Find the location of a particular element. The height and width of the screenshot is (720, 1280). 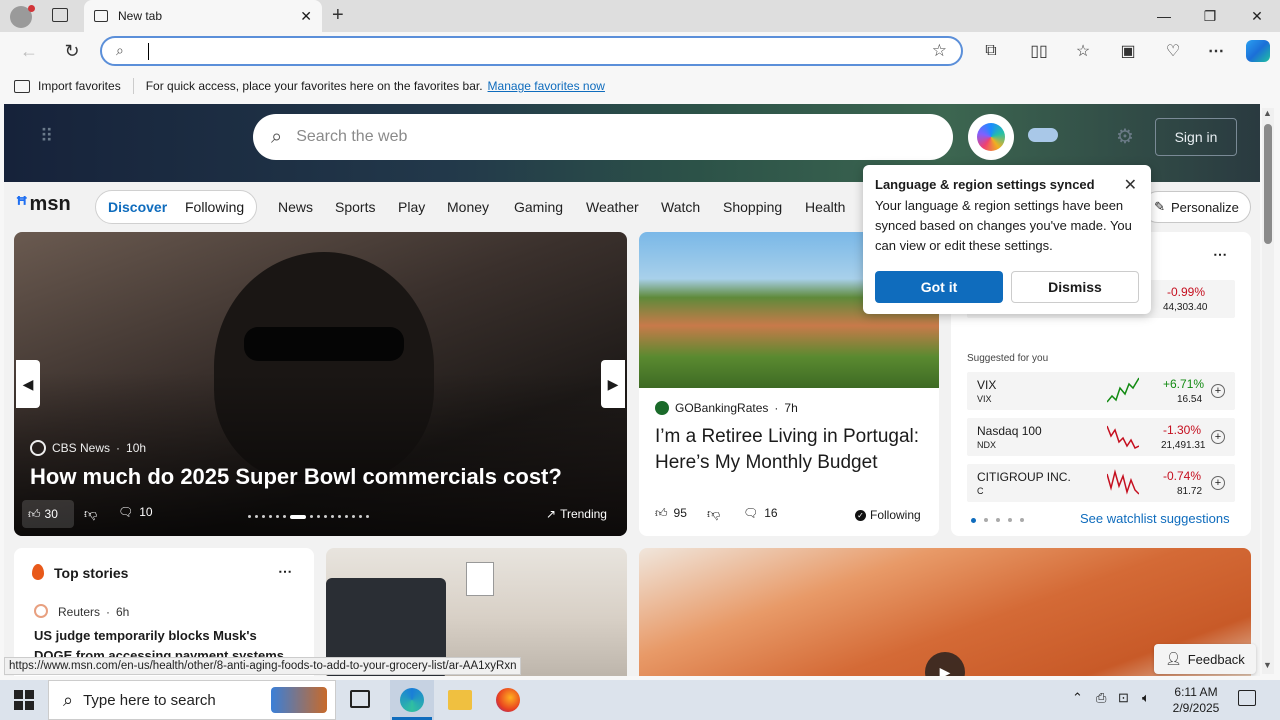

notifications-icon is located at coordinates (1247, 698).